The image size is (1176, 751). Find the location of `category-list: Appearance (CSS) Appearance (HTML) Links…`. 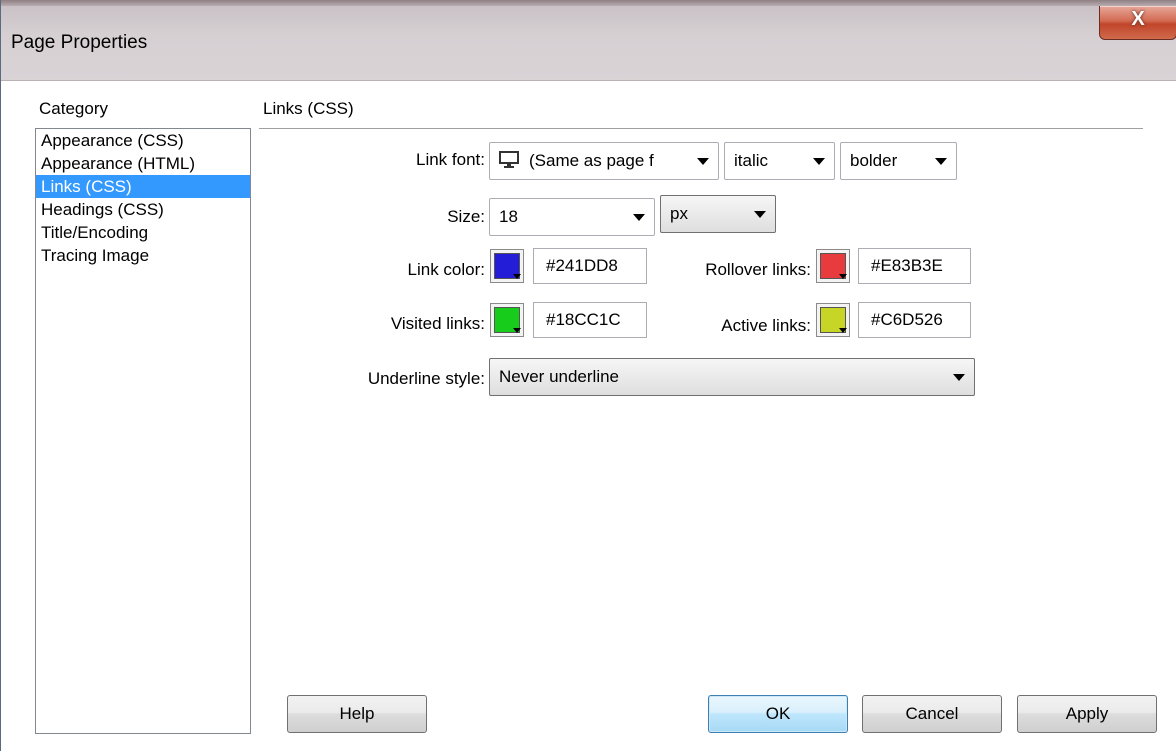

category-list: Appearance (CSS) Appearance (HTML) Links… is located at coordinates (143, 431).